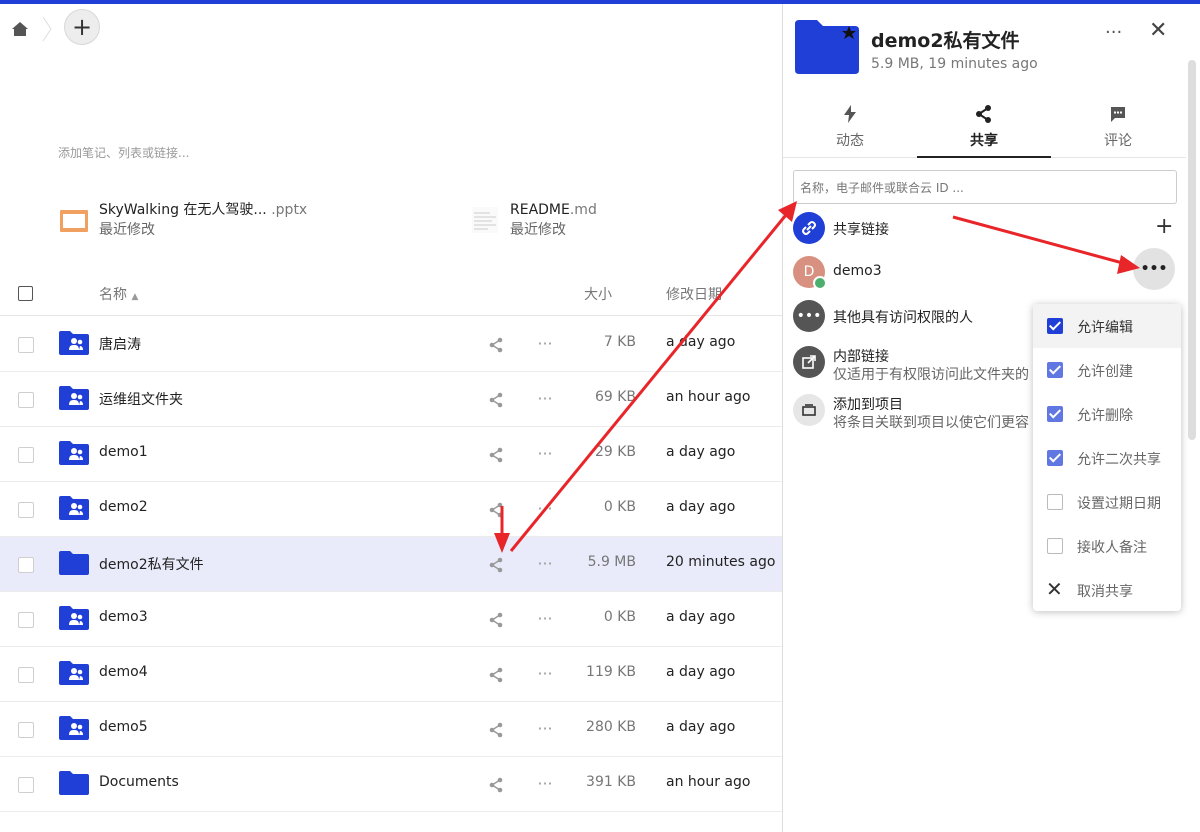  What do you see at coordinates (1107, 546) in the screenshot?
I see `menu-item-recipient-note: 接收人备注` at bounding box center [1107, 546].